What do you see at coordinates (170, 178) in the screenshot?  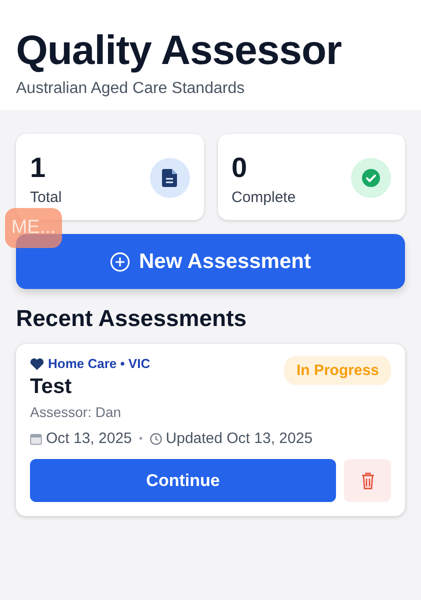 I see `document-icon` at bounding box center [170, 178].